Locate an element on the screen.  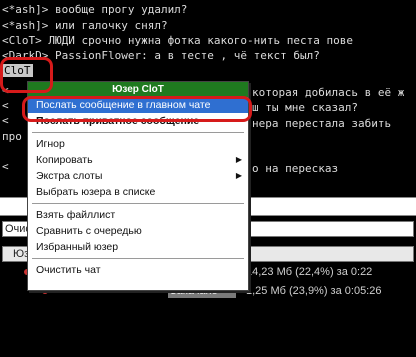
chat-line: <*ash]> вообще прогу удалил? is located at coordinates (95, 9).